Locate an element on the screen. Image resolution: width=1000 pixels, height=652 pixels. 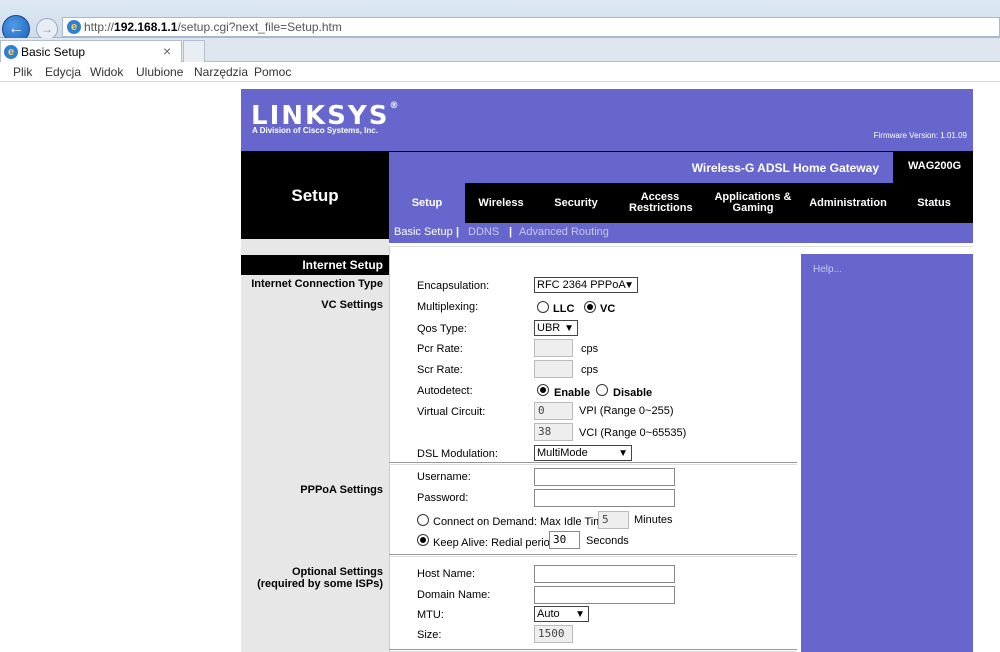
dsl-modulation-label: DSL Modulation: is located at coordinates (457, 454).